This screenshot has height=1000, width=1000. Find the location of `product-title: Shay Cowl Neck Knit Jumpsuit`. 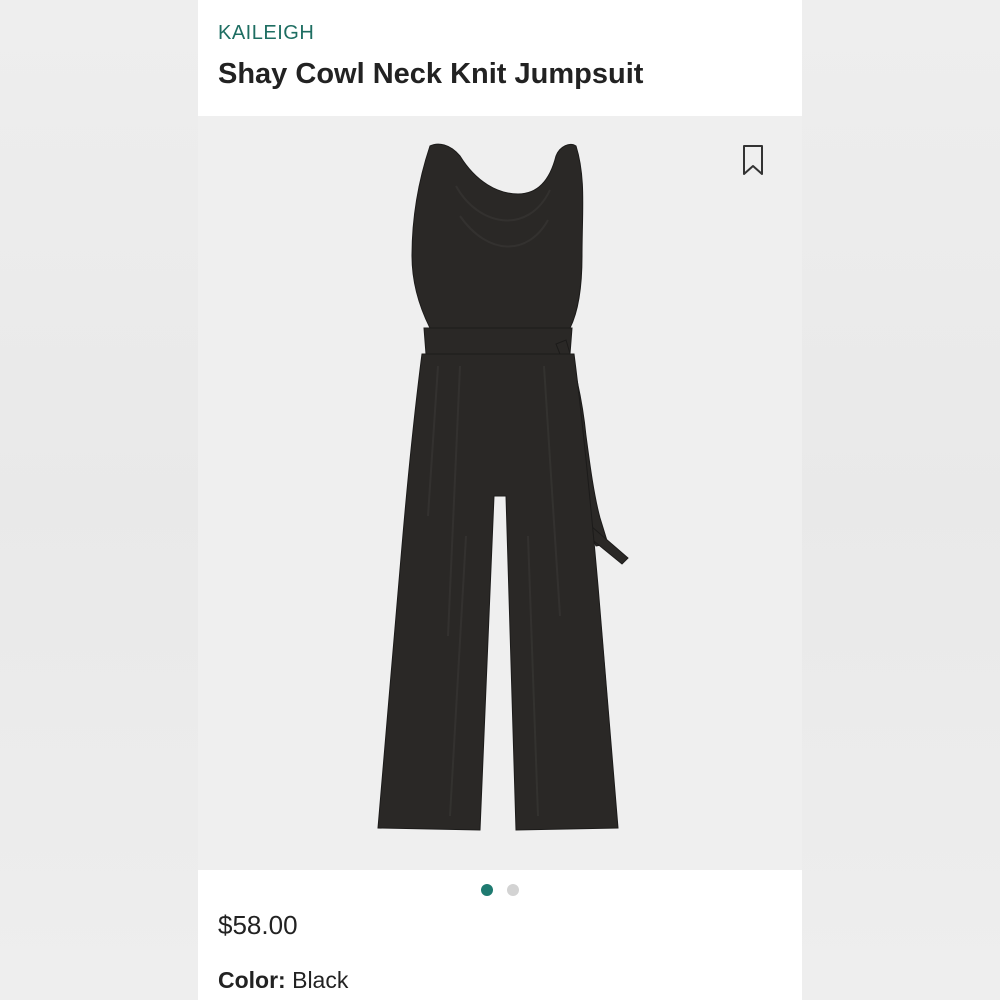

product-title: Shay Cowl Neck Knit Jumpsuit is located at coordinates (431, 74).